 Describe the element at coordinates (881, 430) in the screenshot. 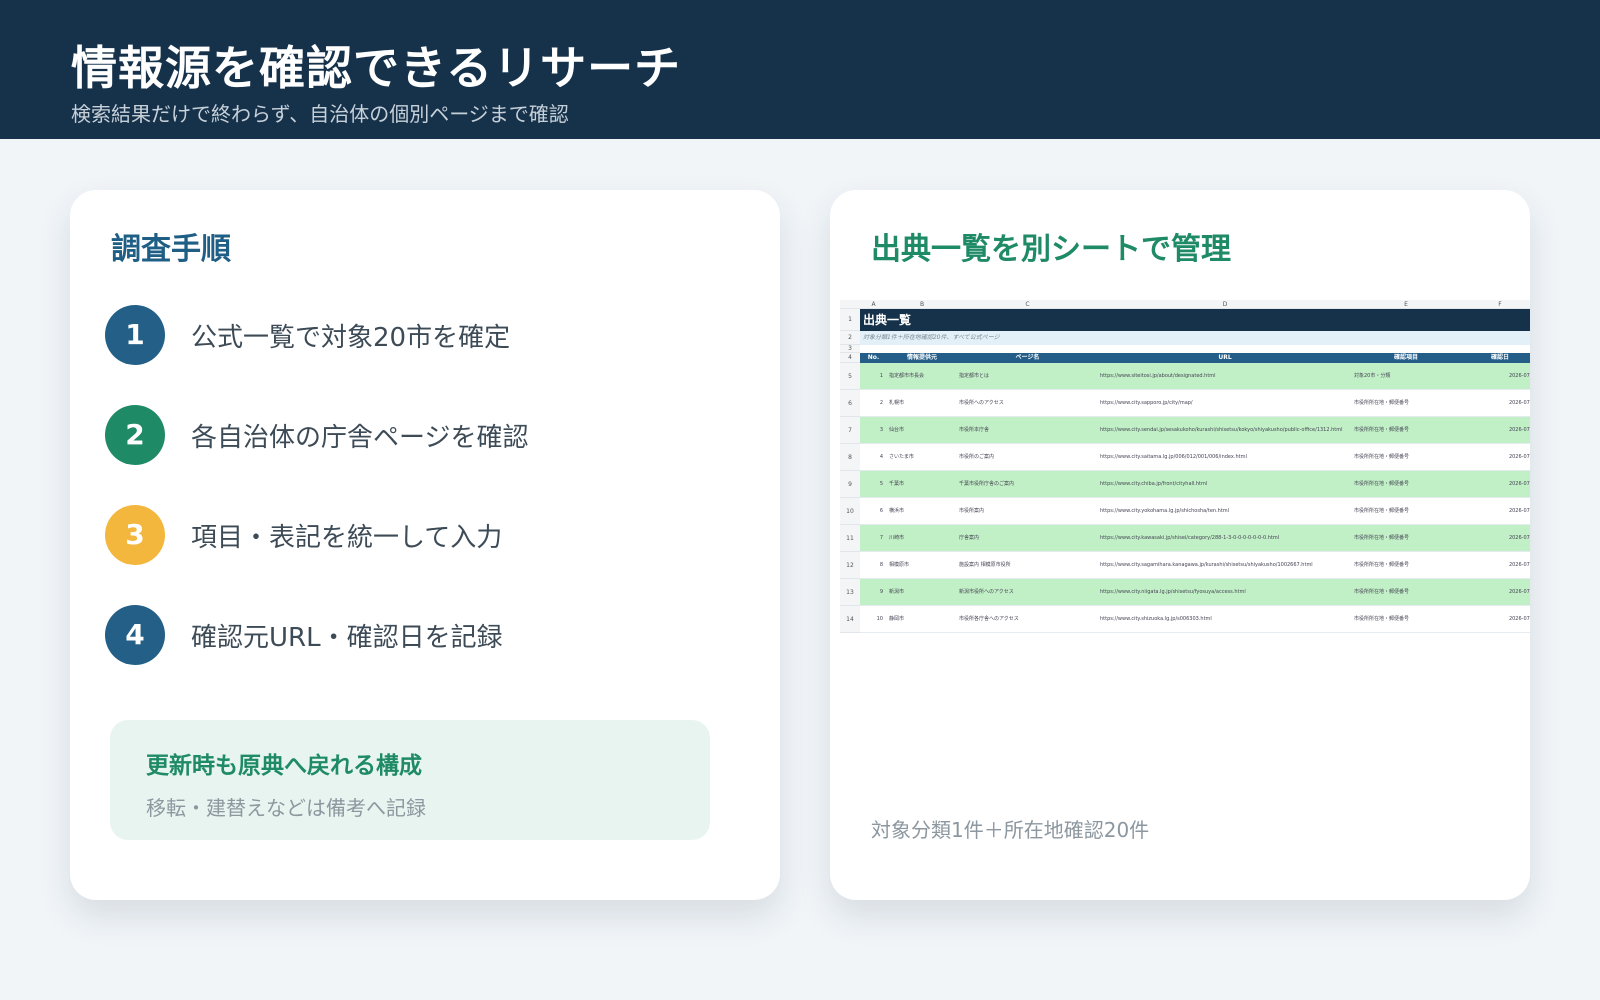

I see `table-cell: 3` at that location.